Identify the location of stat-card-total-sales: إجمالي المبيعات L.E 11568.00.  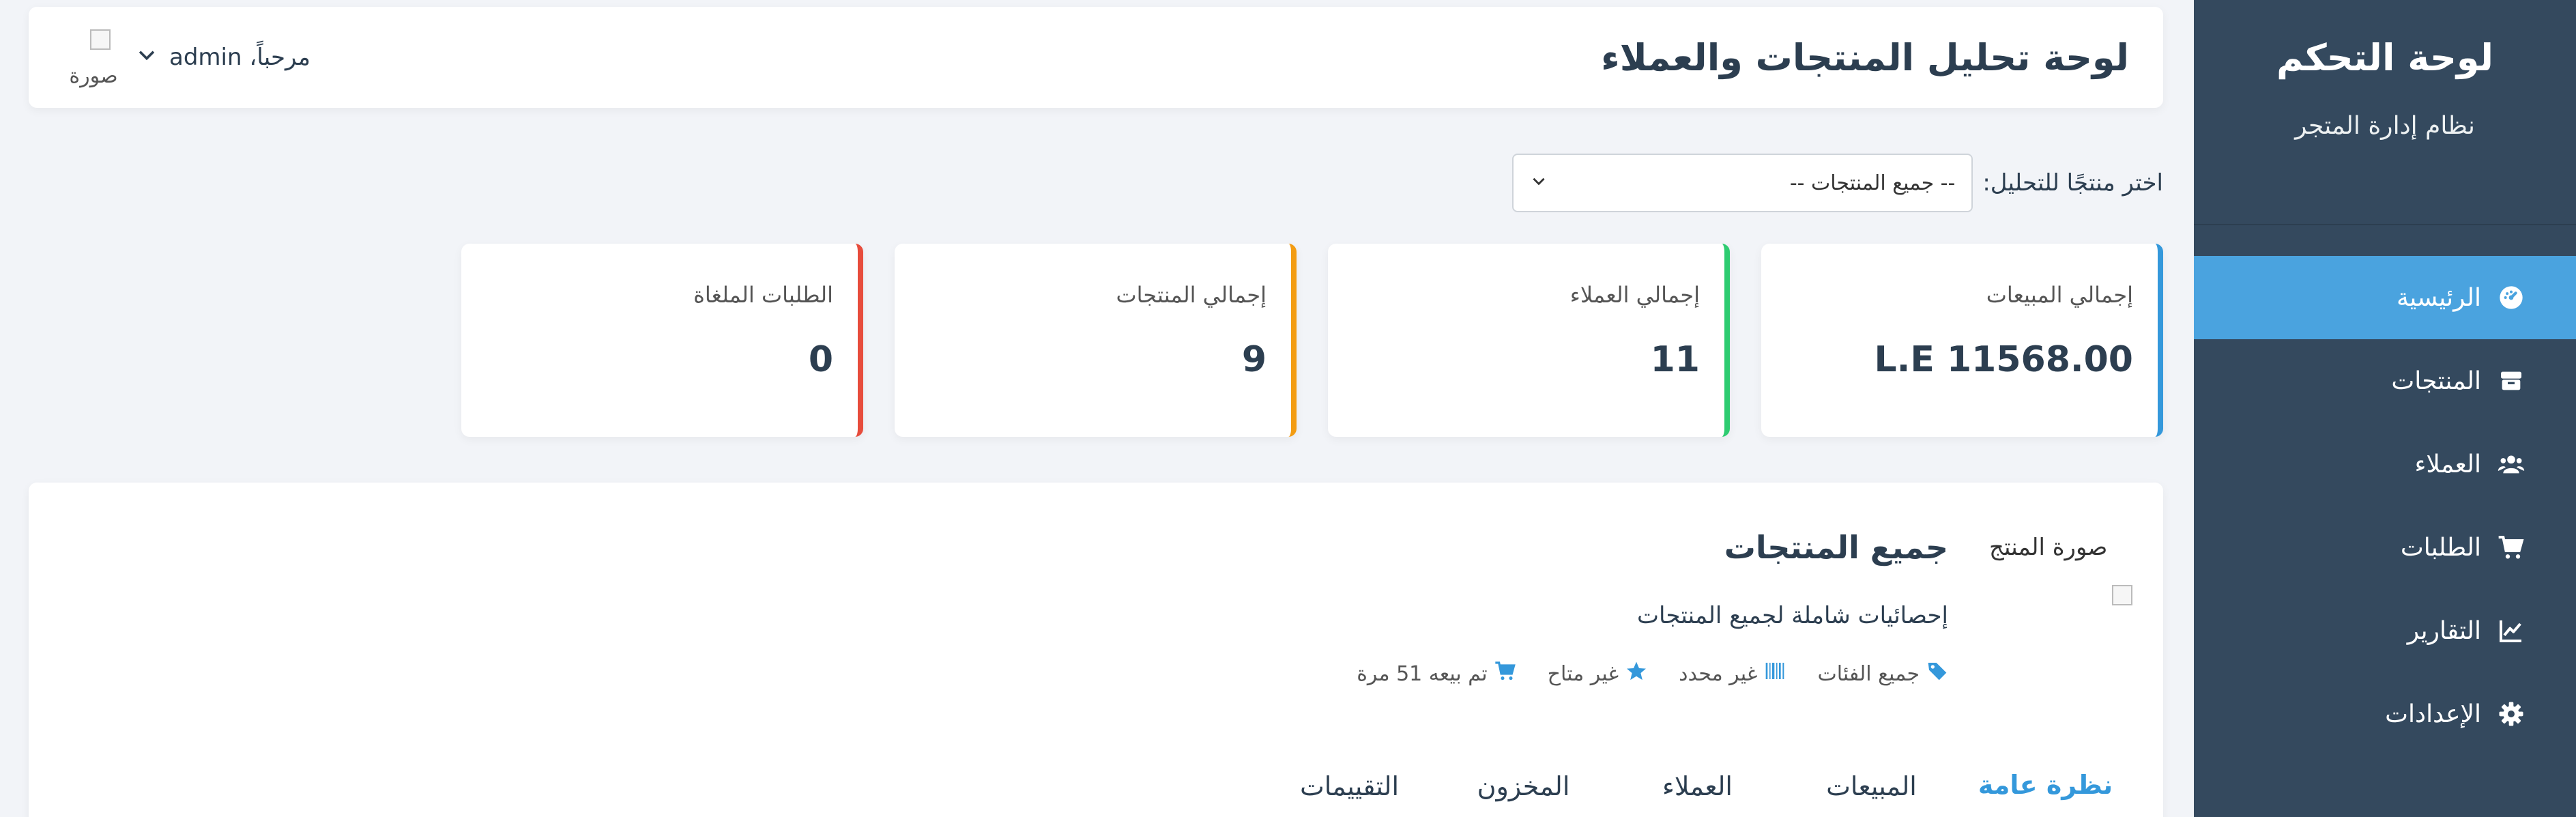
(1962, 340).